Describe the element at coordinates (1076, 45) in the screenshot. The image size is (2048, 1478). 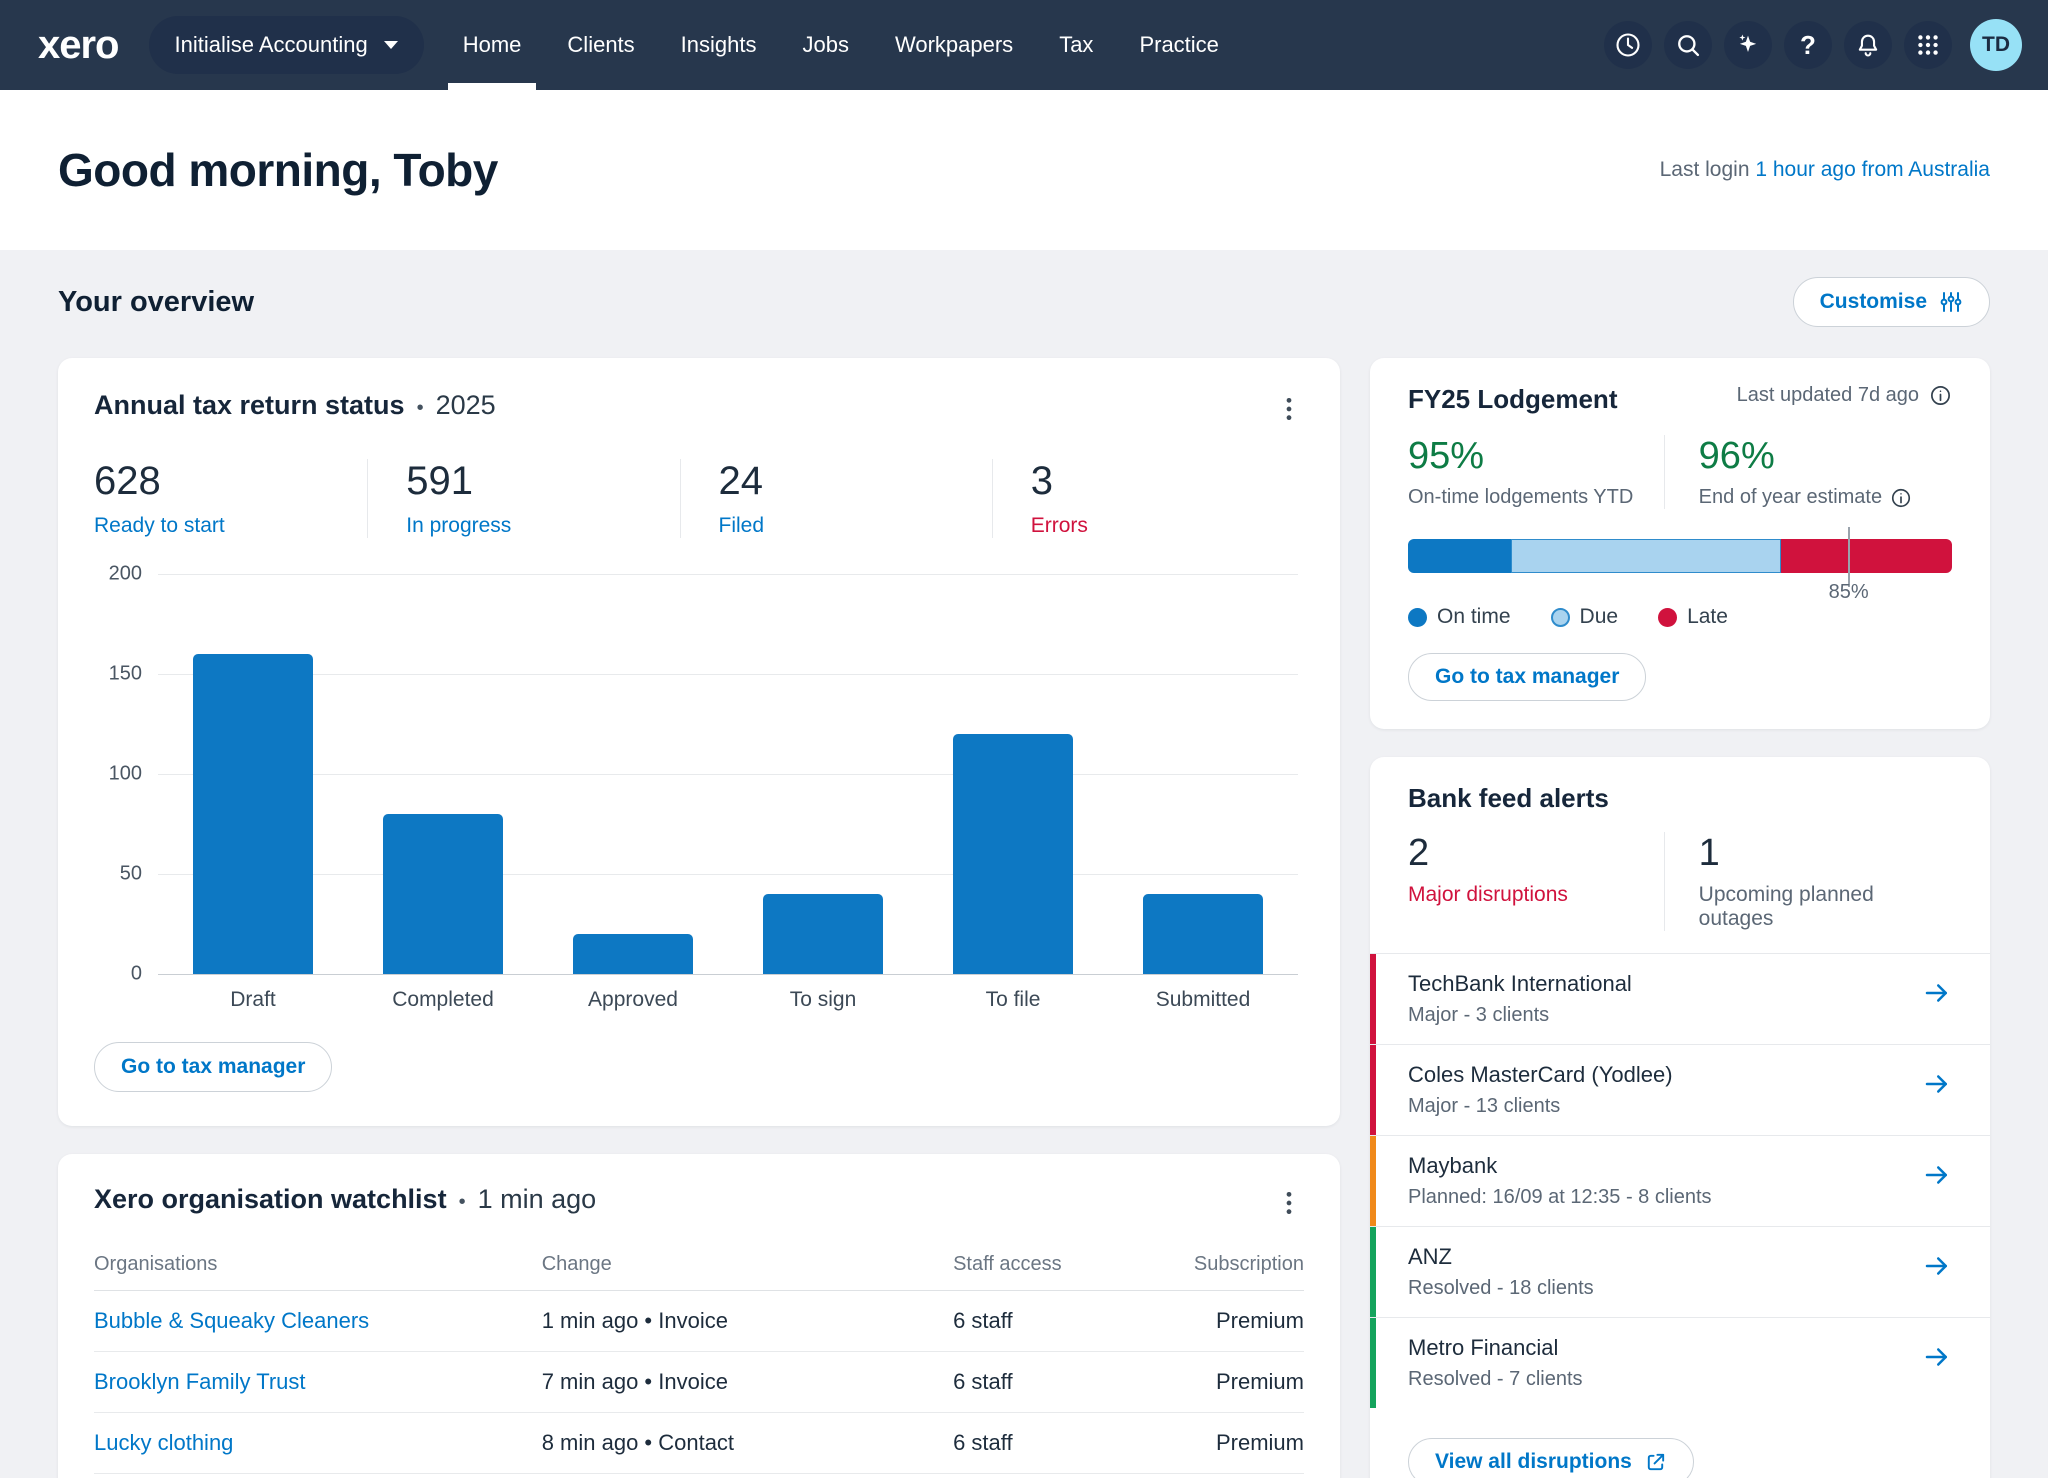
I see `nav-item-tax: Tax` at that location.